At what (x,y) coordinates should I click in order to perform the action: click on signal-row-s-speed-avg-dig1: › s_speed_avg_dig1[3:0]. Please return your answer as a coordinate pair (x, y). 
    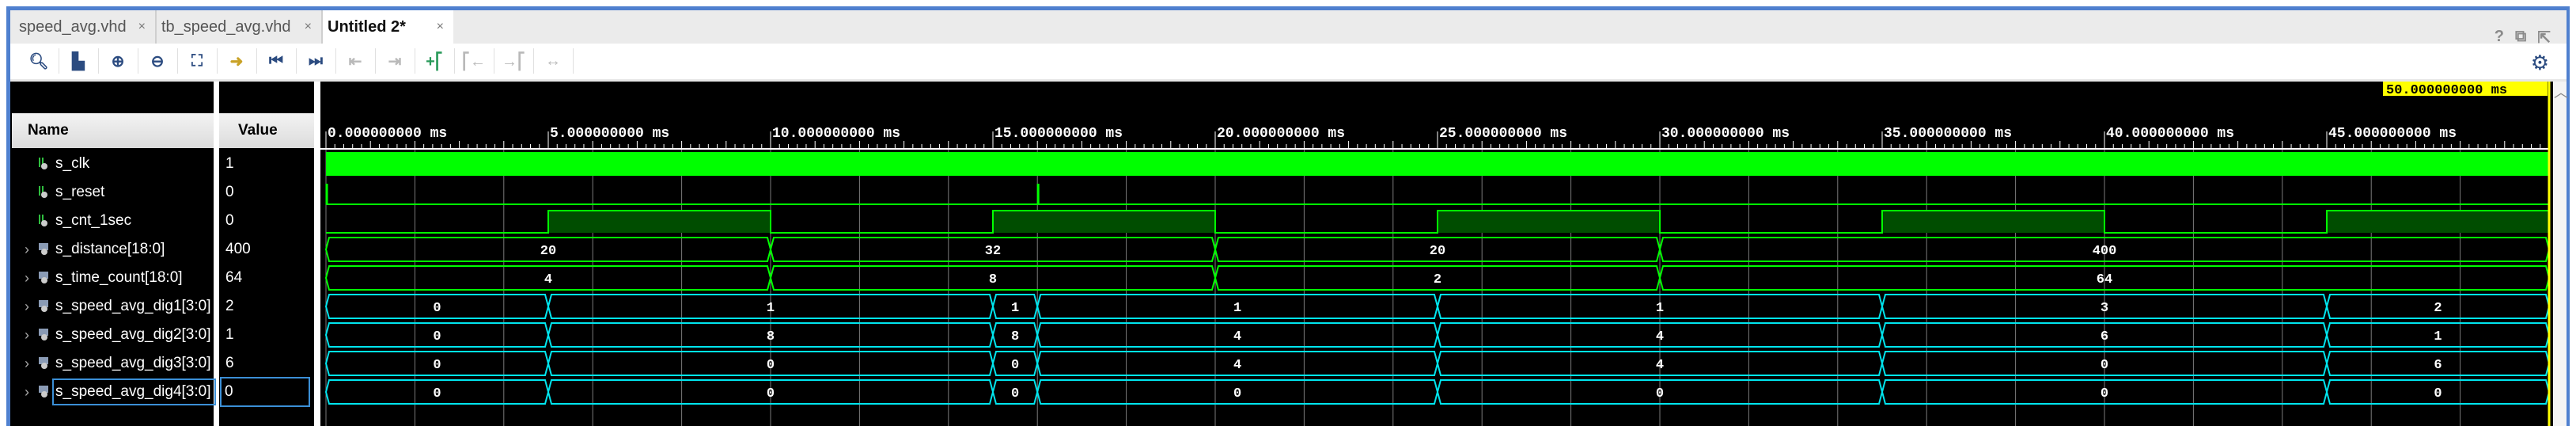
    Looking at the image, I should click on (112, 306).